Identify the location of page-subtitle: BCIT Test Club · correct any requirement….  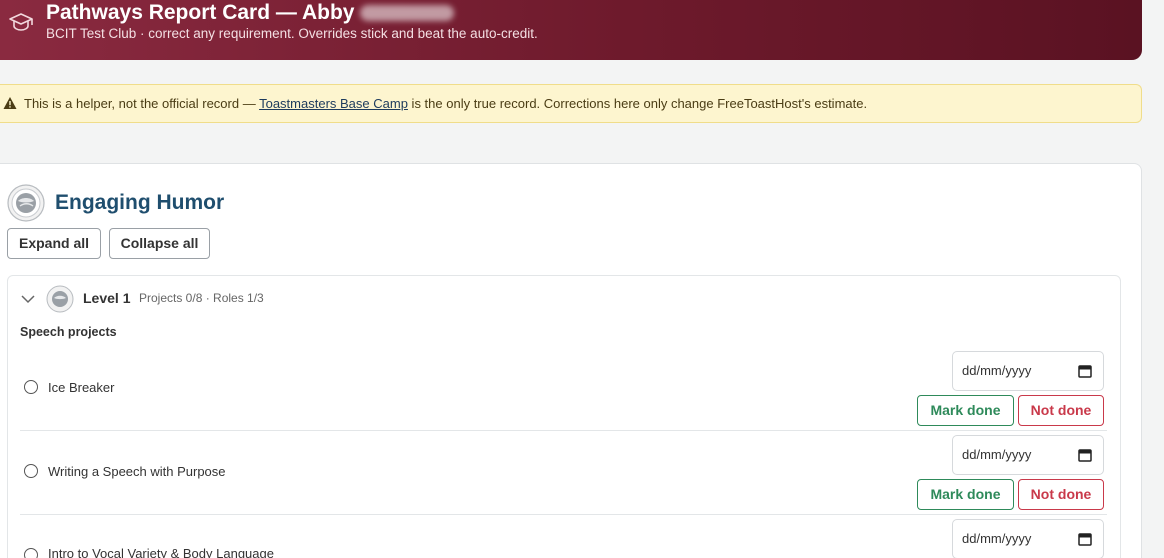
(292, 33).